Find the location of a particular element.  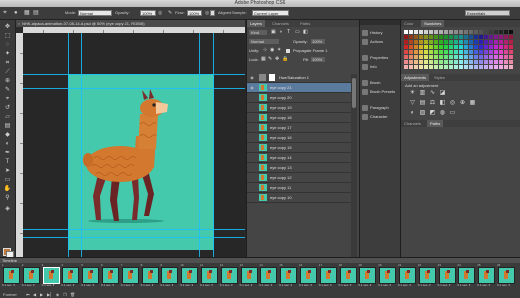

layer-row: eye copy 19 is located at coordinates (299, 108).